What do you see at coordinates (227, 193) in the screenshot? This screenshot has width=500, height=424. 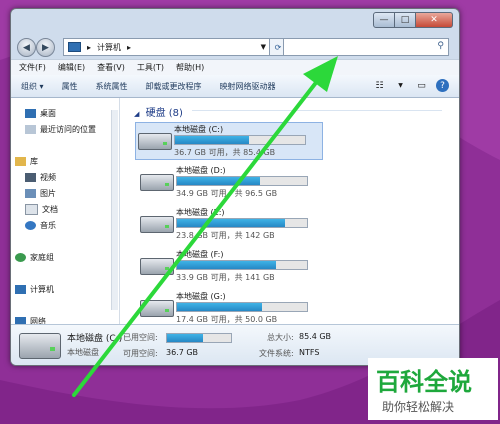 I see `drive-space-info: 34.9 GB 可用，共 96.5 GB` at bounding box center [227, 193].